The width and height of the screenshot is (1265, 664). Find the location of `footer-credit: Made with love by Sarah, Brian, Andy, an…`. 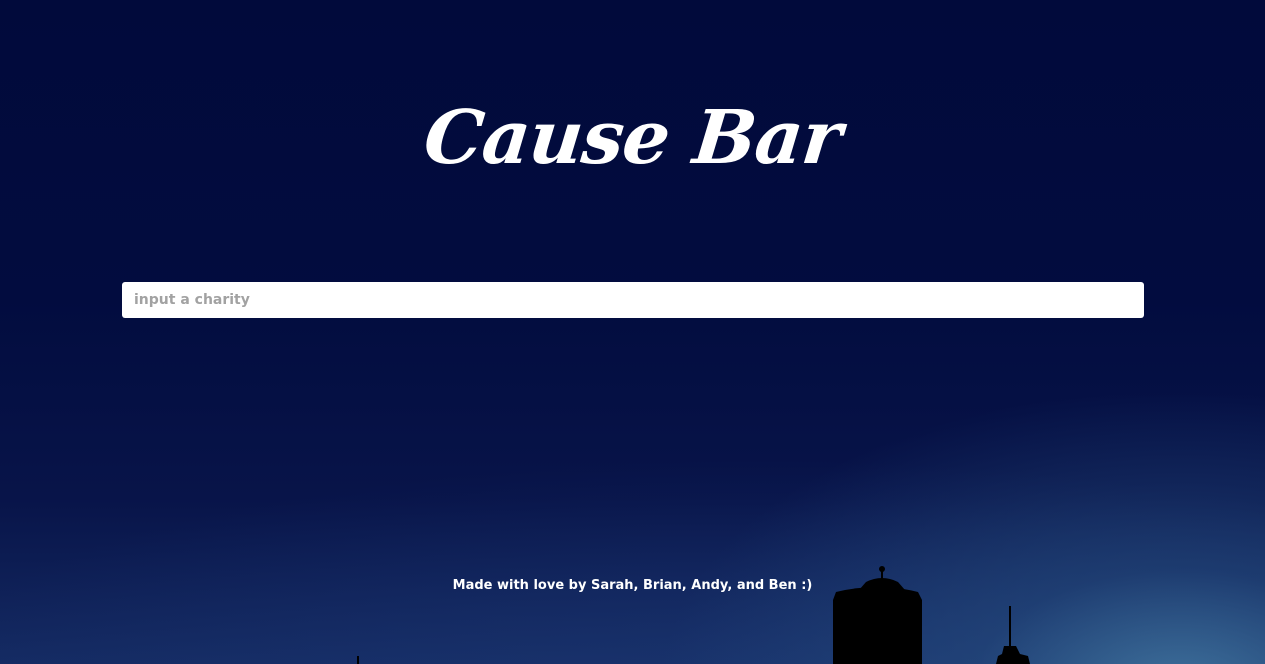

footer-credit: Made with love by Sarah, Brian, Andy, an… is located at coordinates (632, 585).